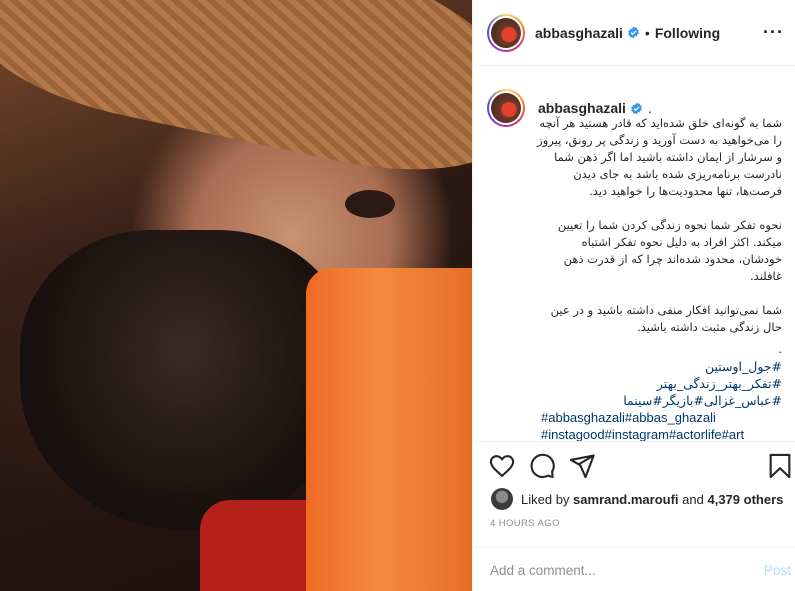  What do you see at coordinates (777, 570) in the screenshot?
I see `post-comment-button: Post` at bounding box center [777, 570].